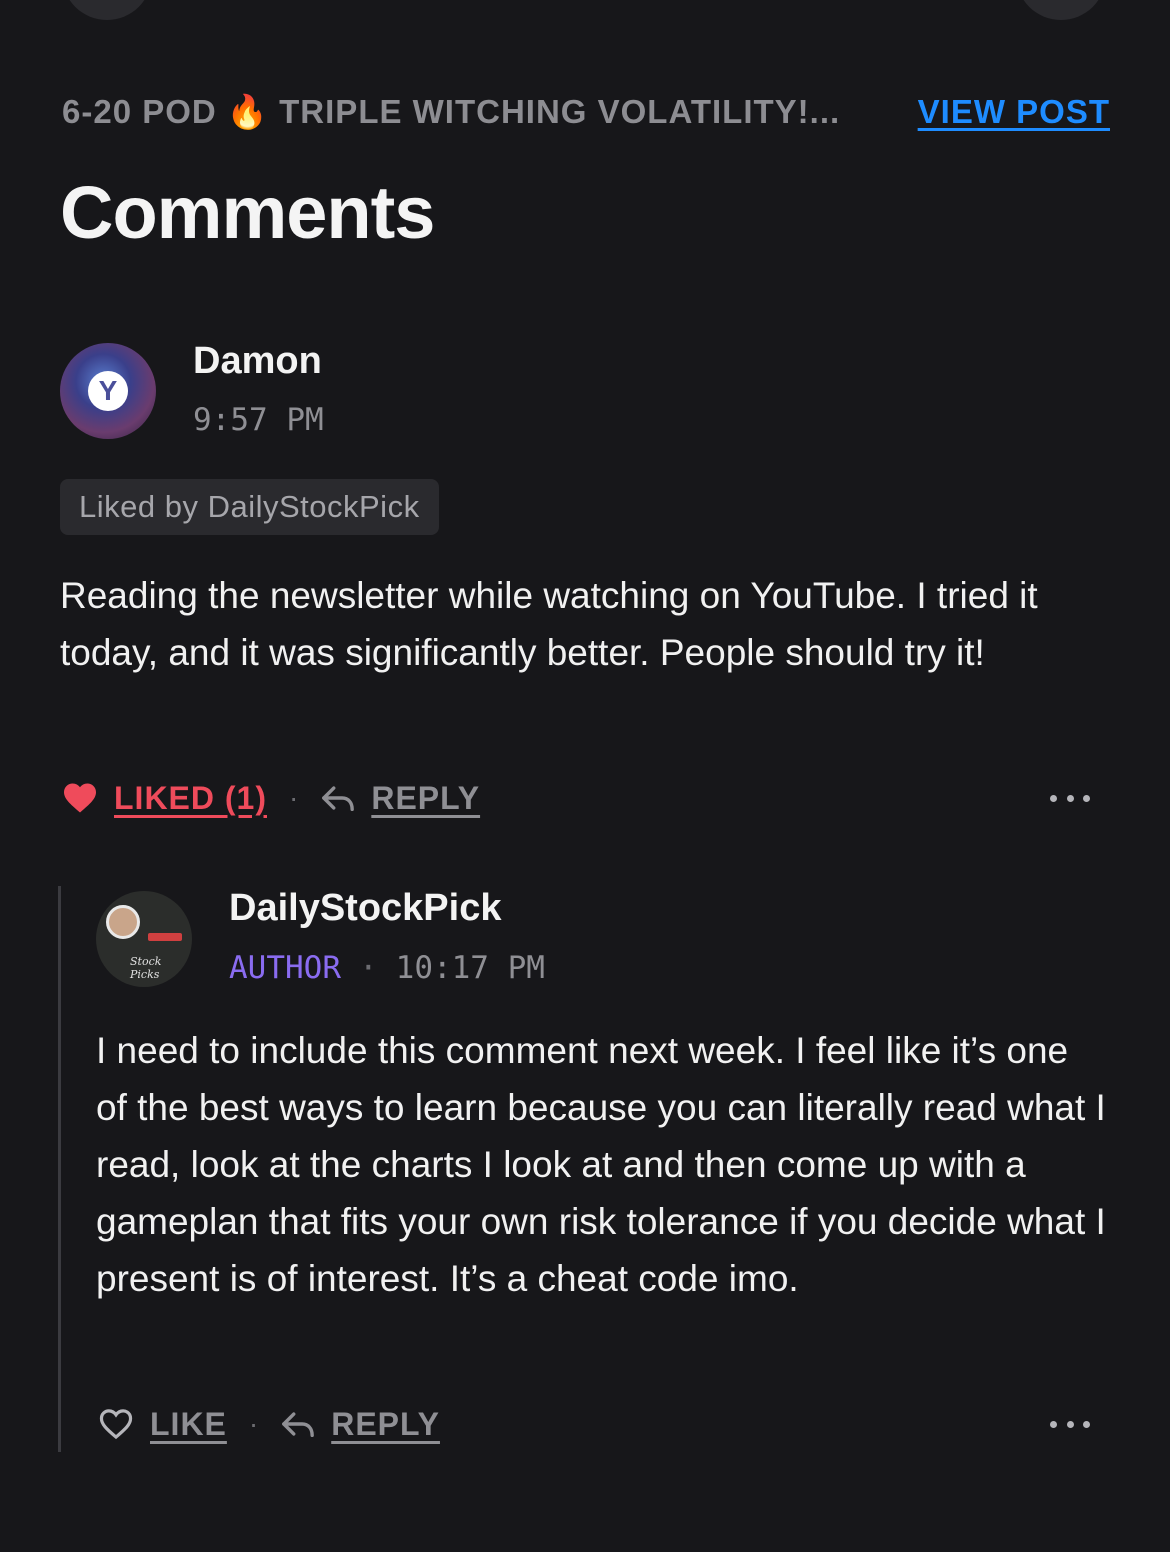 The width and height of the screenshot is (1170, 1552). What do you see at coordinates (144, 939) in the screenshot?
I see `avatar: Stock Picks` at bounding box center [144, 939].